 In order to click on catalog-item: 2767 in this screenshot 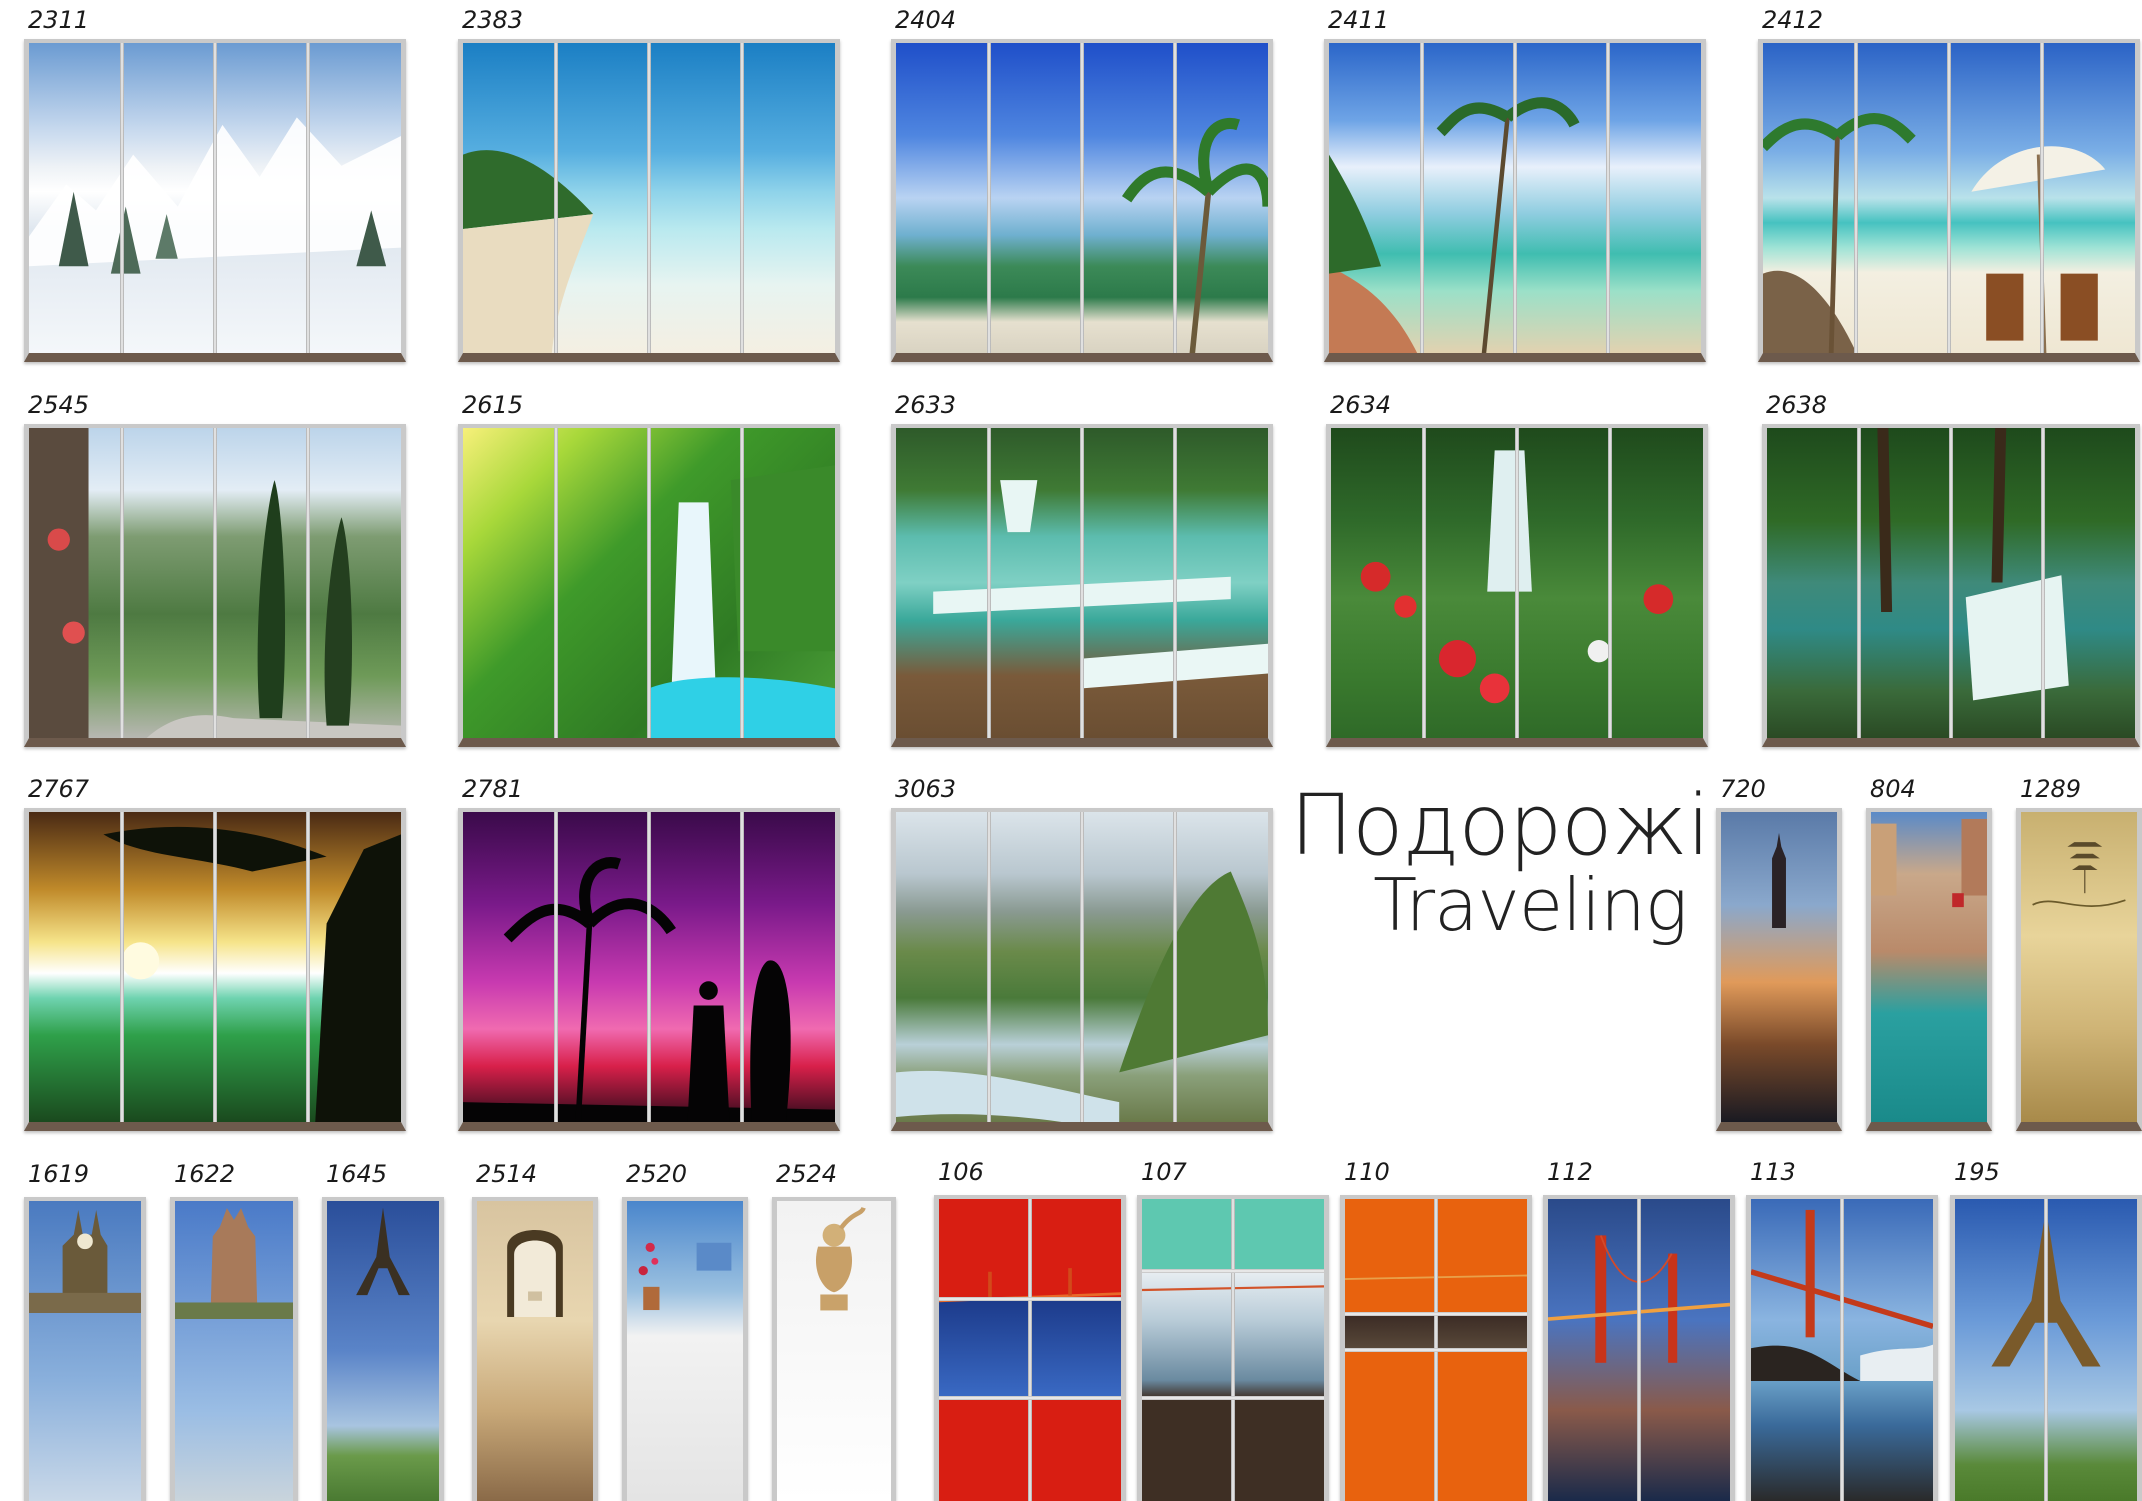, I will do `click(215, 954)`.